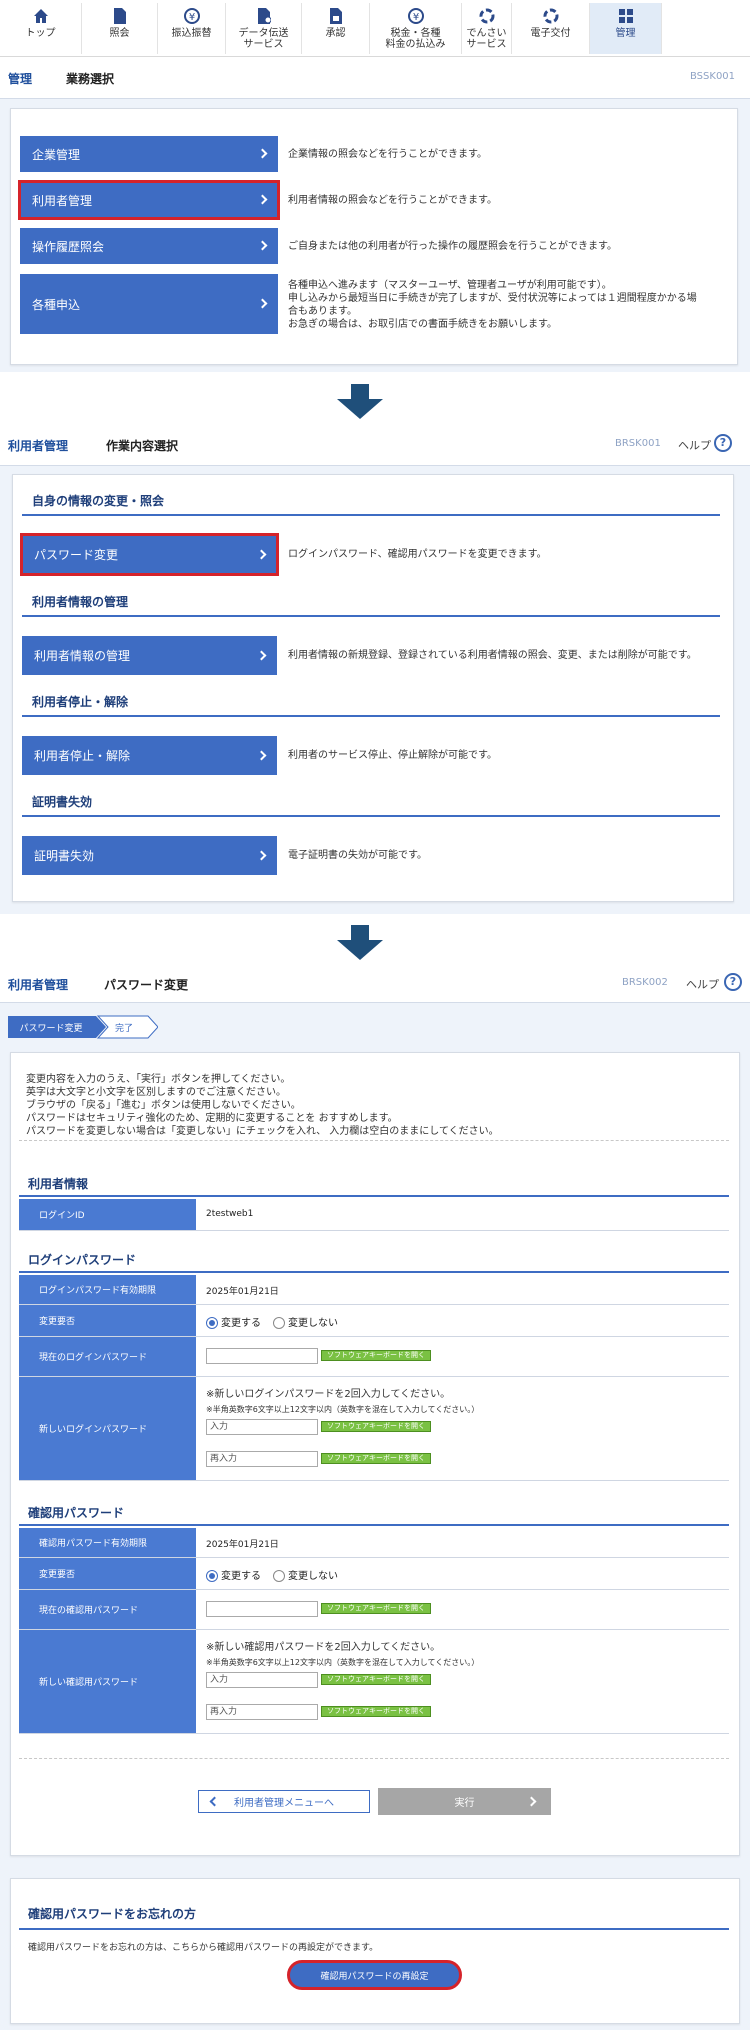 The height and width of the screenshot is (2030, 750). What do you see at coordinates (149, 154) in the screenshot?
I see `menu-button-1: 企業管理` at bounding box center [149, 154].